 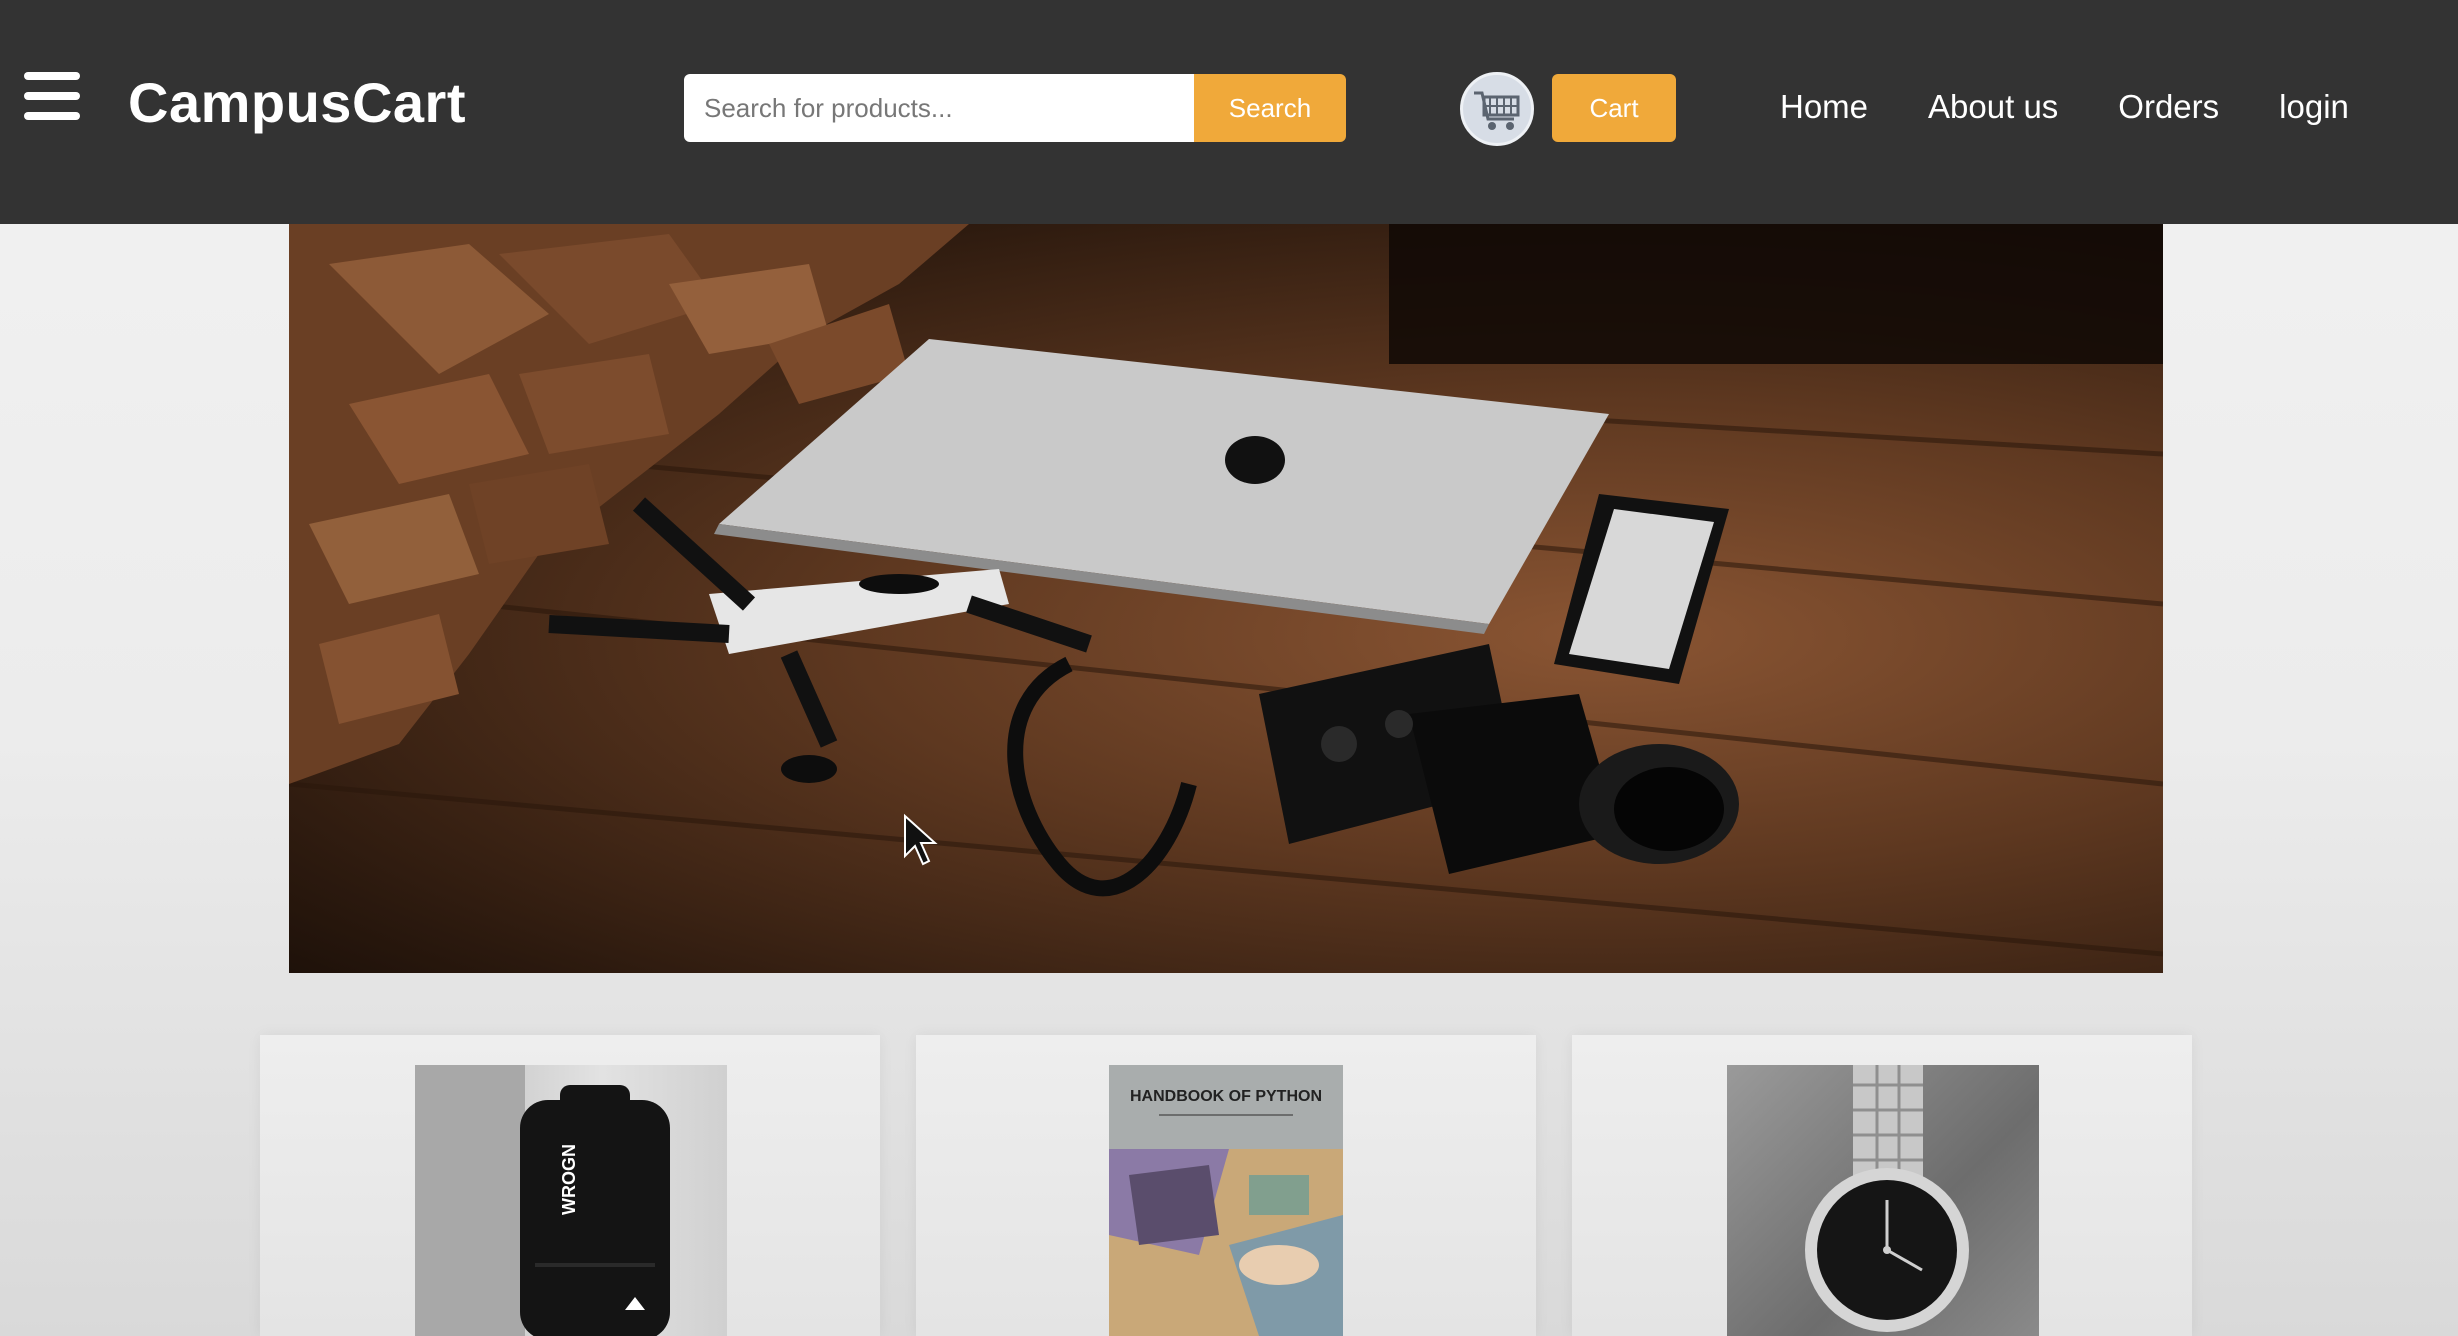 I want to click on search-button: Search, so click(x=1270, y=108).